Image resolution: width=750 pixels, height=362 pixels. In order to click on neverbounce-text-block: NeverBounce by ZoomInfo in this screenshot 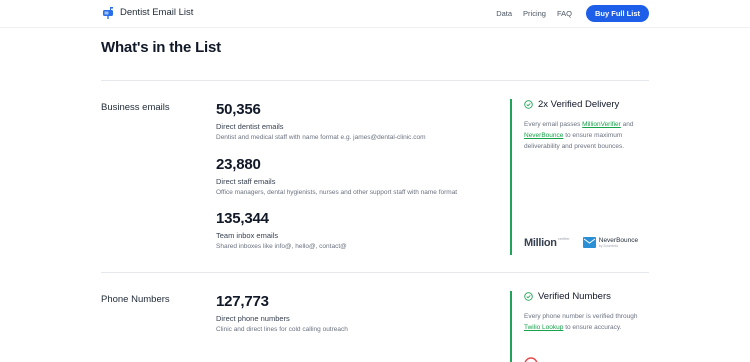, I will do `click(618, 242)`.